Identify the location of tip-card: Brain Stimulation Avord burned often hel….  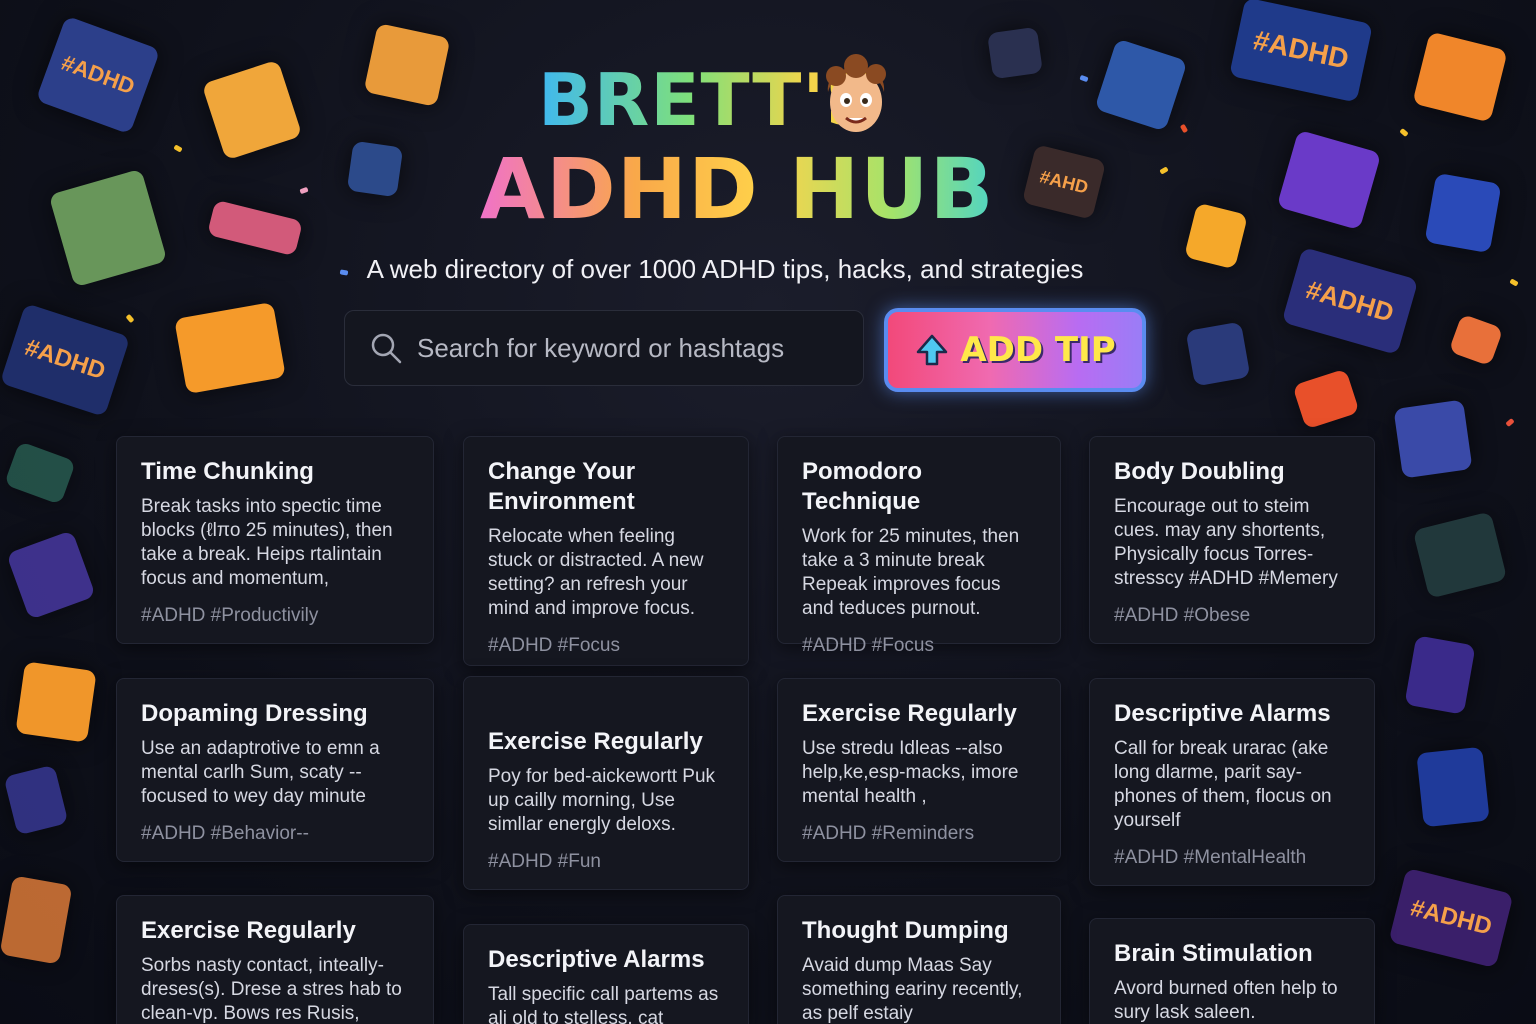
(1232, 971).